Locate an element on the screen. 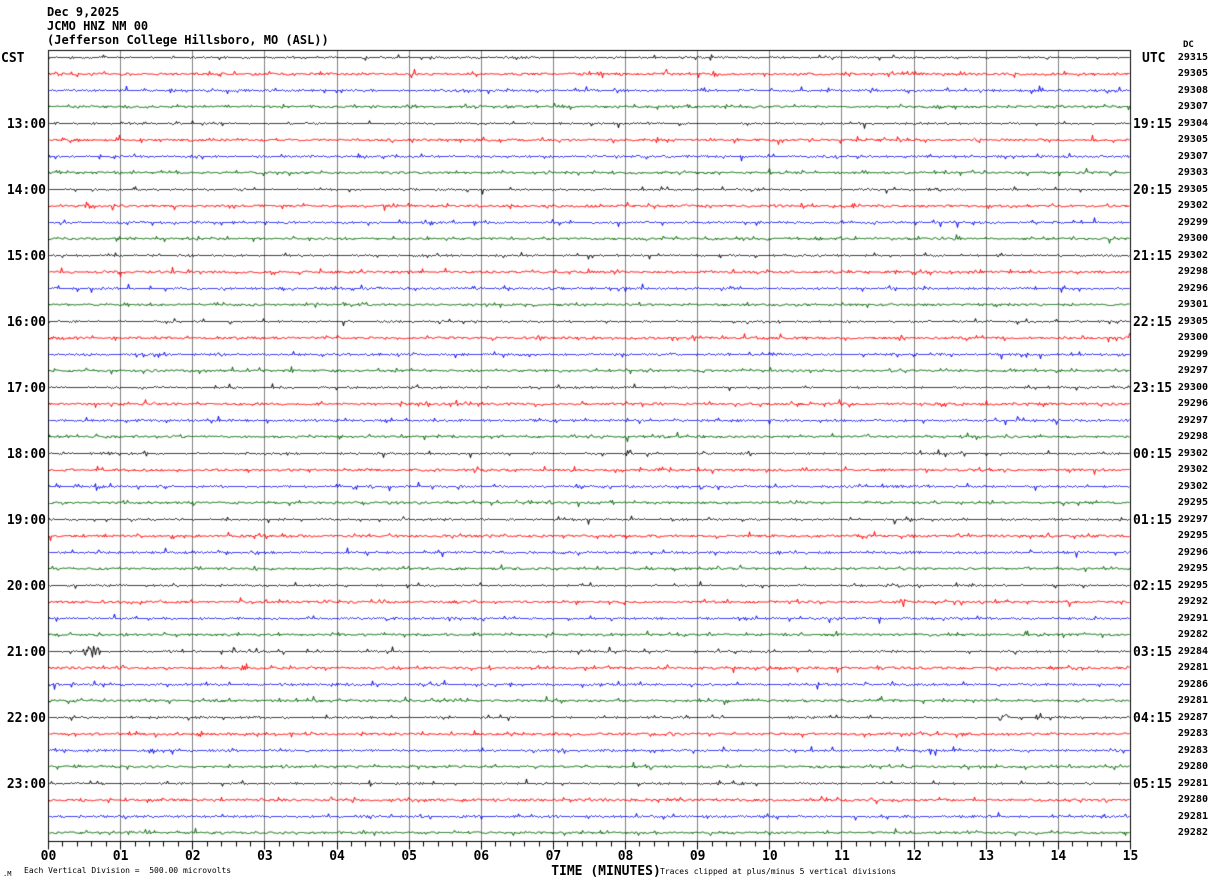 Image resolution: width=1210 pixels, height=886 pixels. x-tick-label: 02 is located at coordinates (192, 856).